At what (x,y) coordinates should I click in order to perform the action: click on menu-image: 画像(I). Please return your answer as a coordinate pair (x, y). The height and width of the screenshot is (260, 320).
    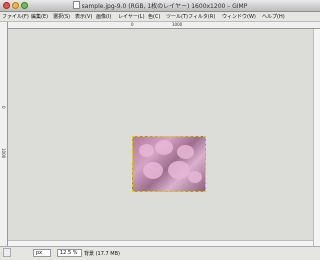
    Looking at the image, I should click on (103, 16).